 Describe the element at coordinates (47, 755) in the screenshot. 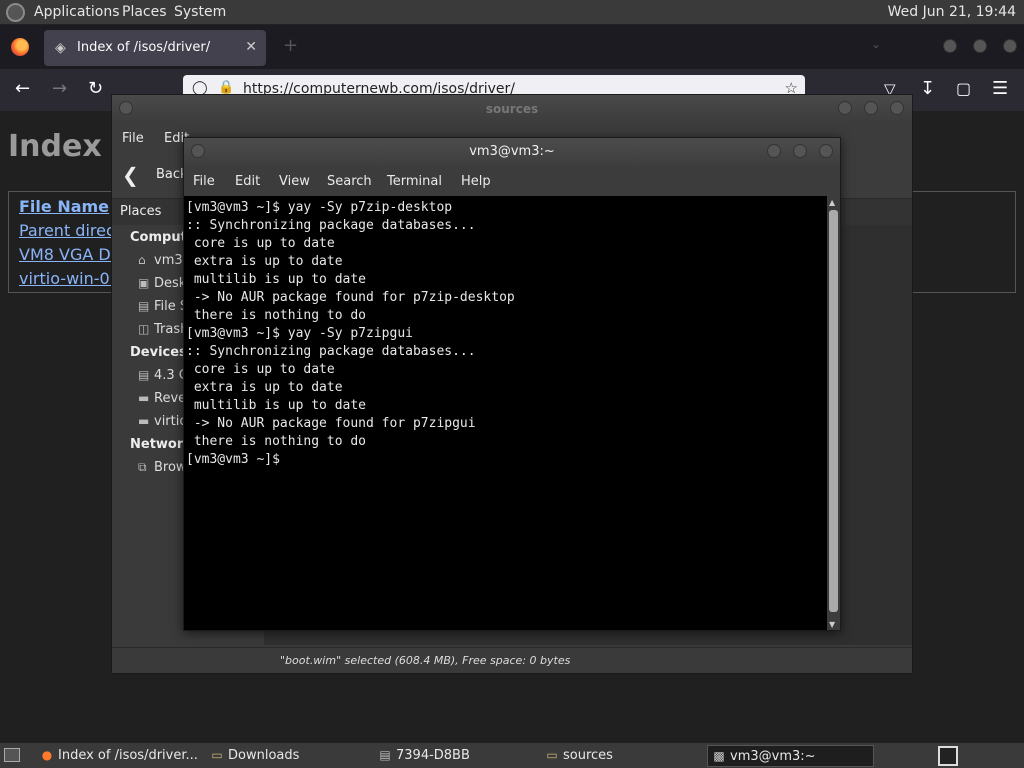

I see `firefox-icon: ●` at that location.